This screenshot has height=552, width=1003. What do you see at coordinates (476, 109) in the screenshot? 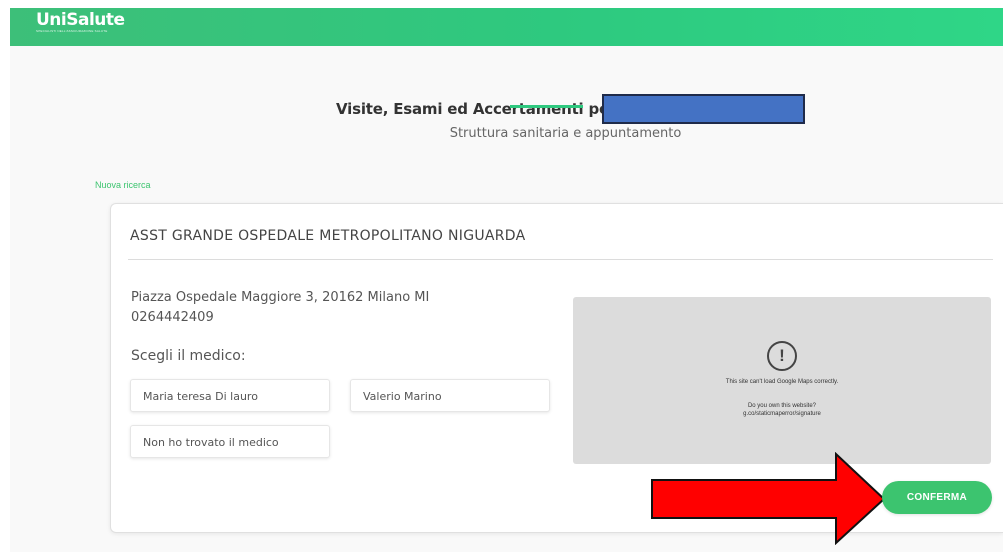
I see `page-title: Visite, Esami ed Accertamenti per` at bounding box center [476, 109].